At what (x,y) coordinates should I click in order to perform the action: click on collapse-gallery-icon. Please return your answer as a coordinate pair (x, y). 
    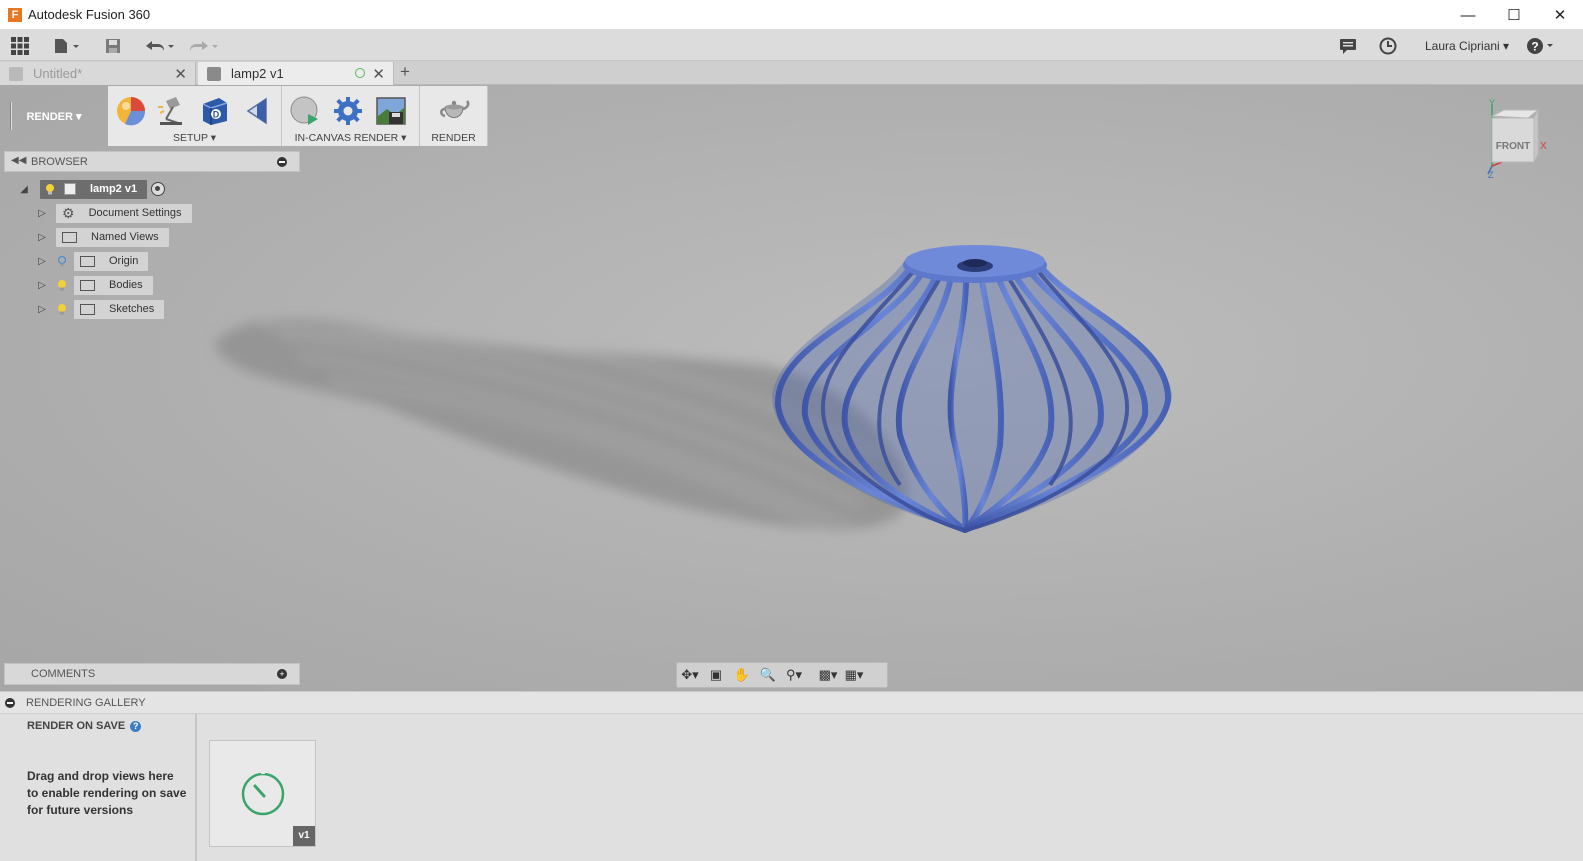
    Looking at the image, I should click on (10, 702).